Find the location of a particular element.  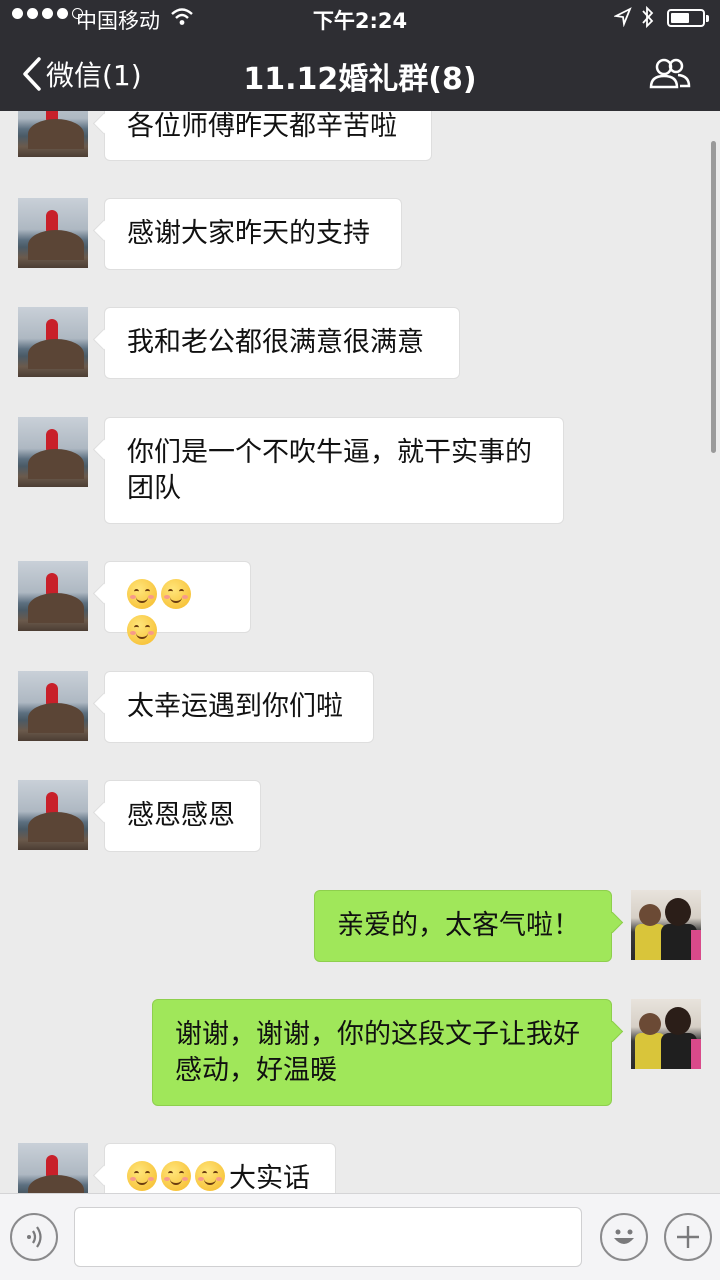

add-button is located at coordinates (688, 1237).